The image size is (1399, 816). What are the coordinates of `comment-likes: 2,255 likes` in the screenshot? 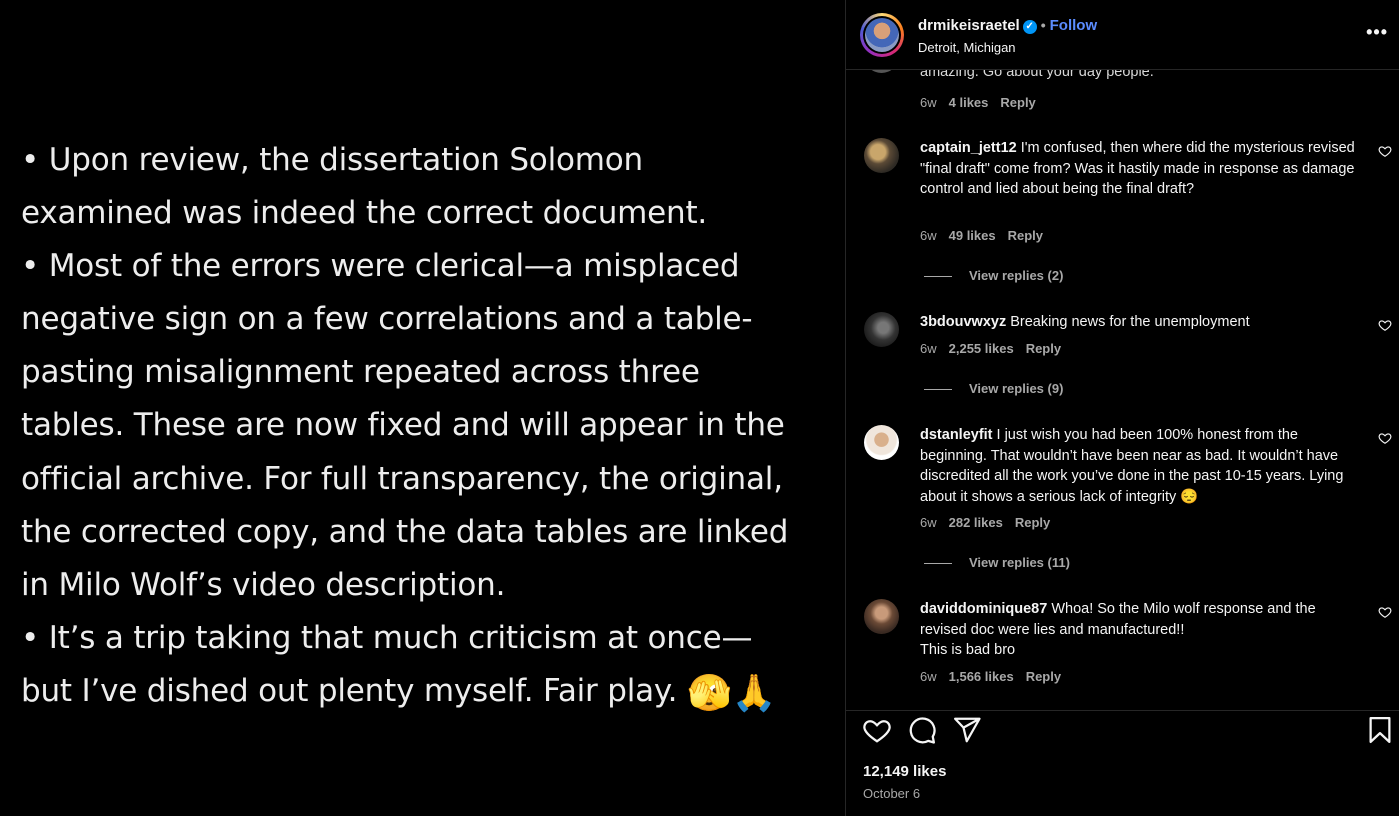 It's located at (981, 348).